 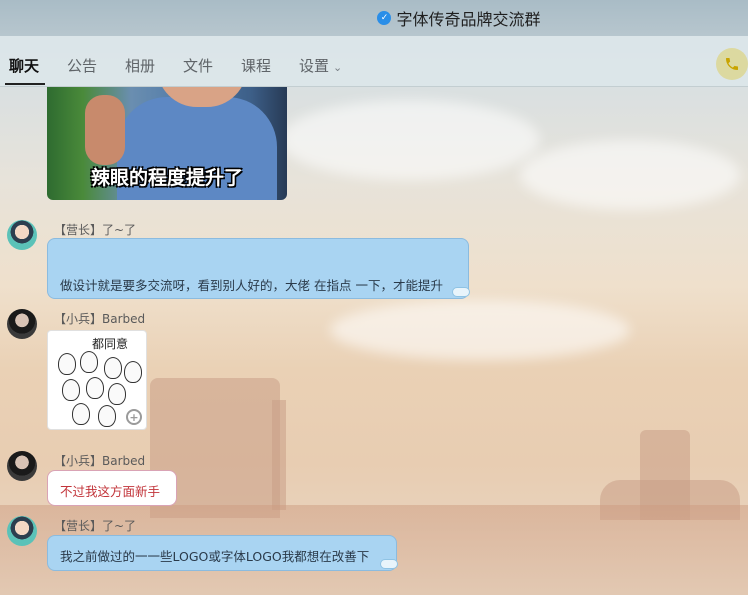 I want to click on sticker-text: 都同意, so click(x=110, y=344).